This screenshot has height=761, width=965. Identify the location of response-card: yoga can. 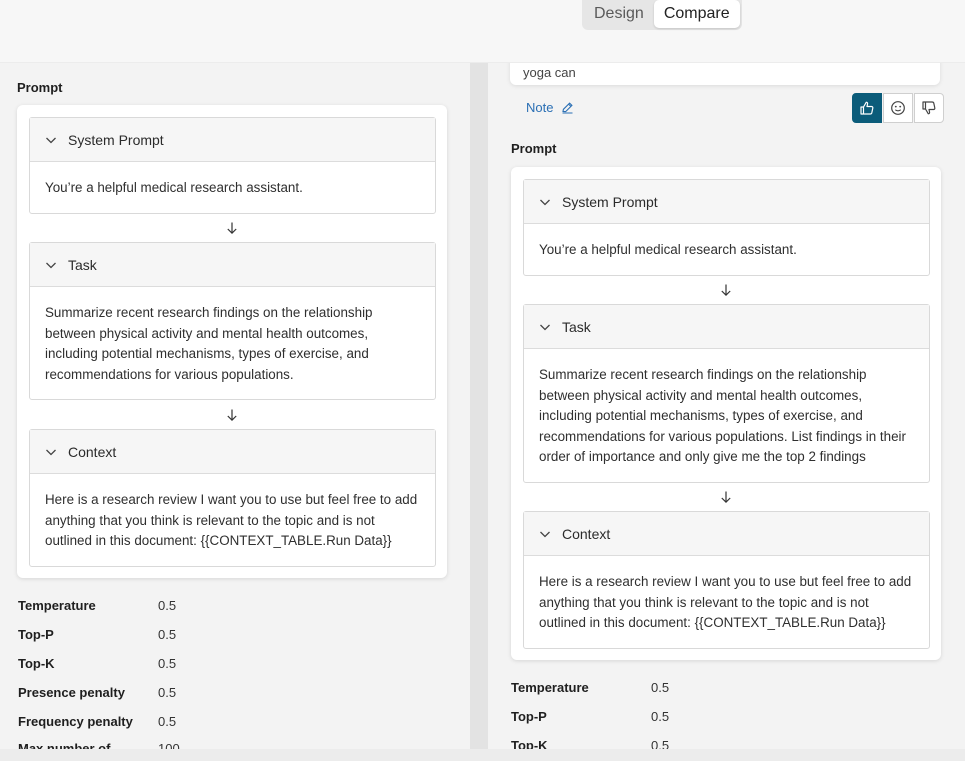
(725, 74).